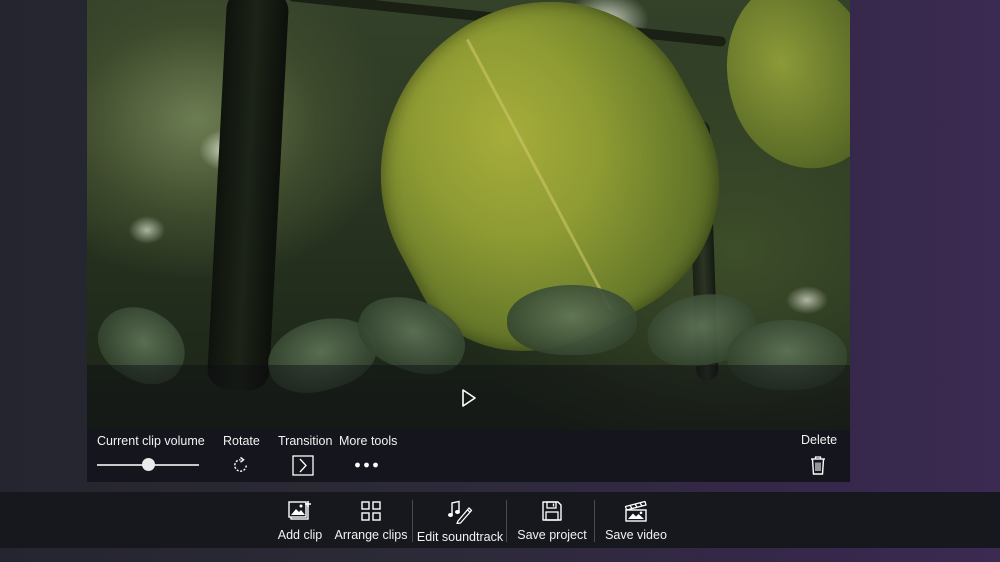 The height and width of the screenshot is (562, 1000). I want to click on playback-bar, so click(468, 397).